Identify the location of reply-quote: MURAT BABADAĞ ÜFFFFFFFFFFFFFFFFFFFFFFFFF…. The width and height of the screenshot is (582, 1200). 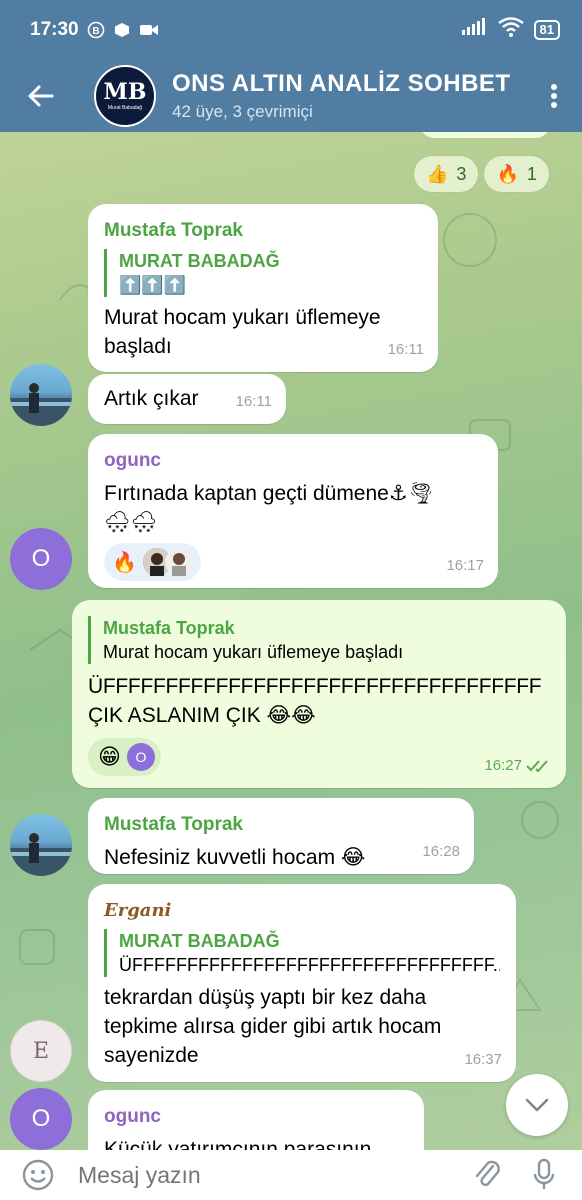
(302, 953).